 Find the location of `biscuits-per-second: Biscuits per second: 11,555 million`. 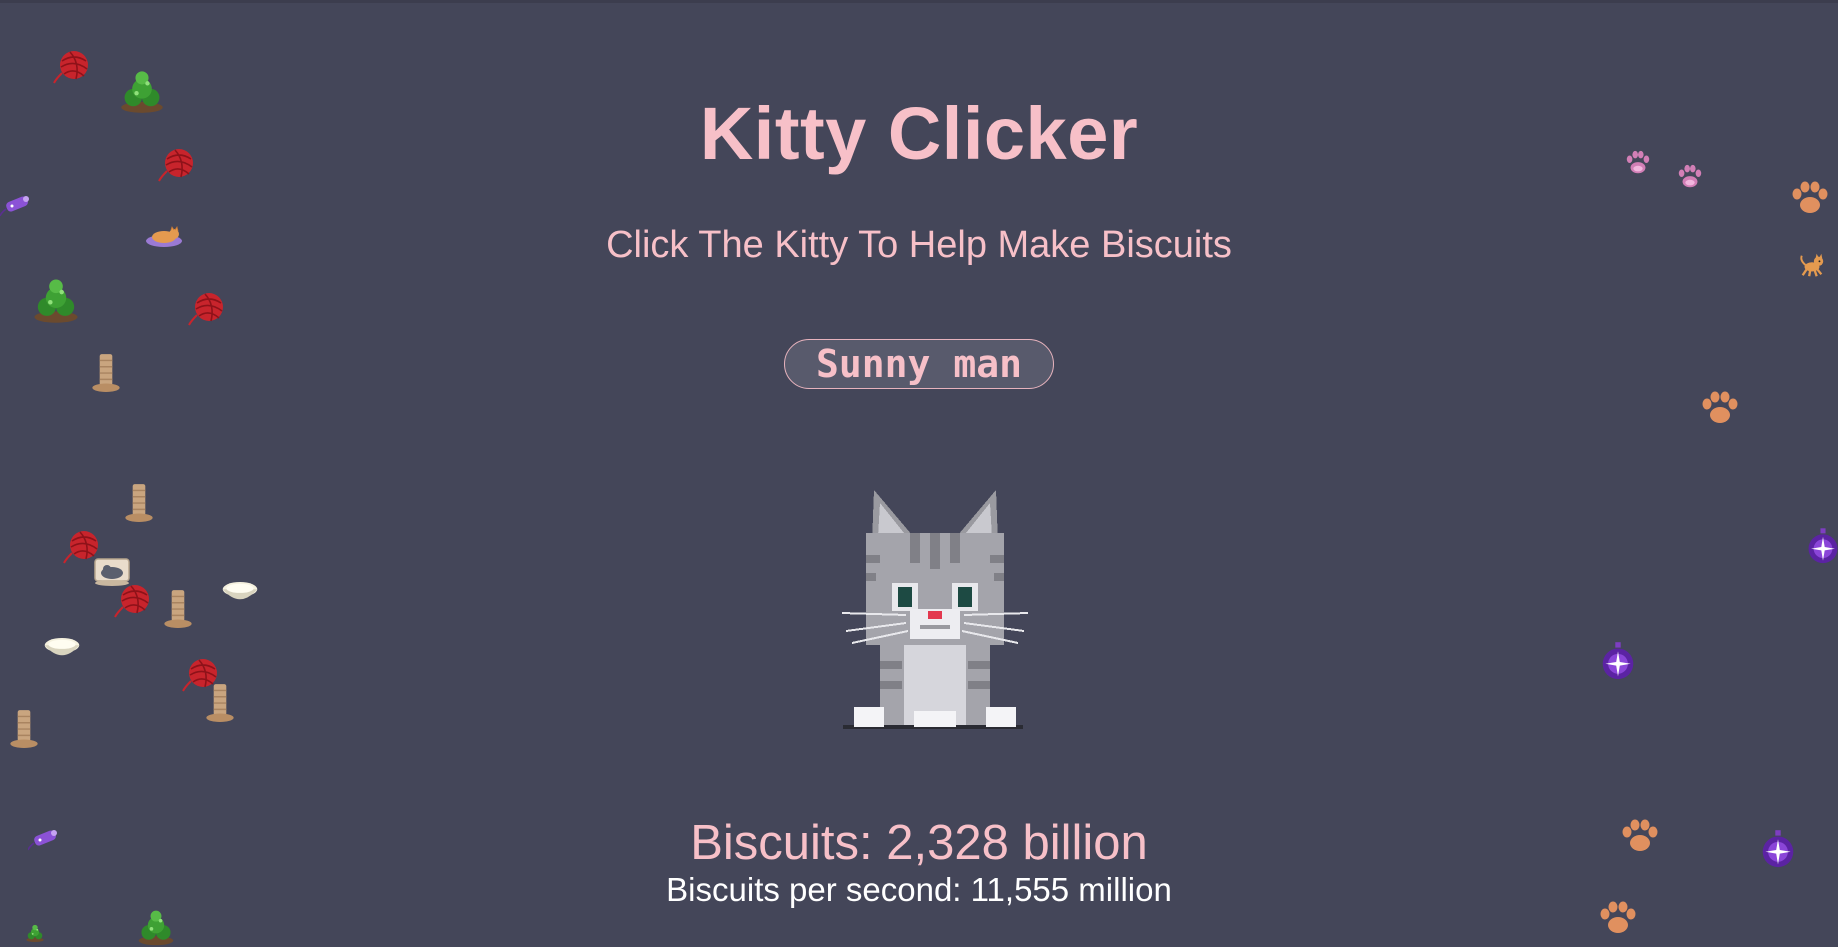

biscuits-per-second: Biscuits per second: 11,555 million is located at coordinates (919, 889).